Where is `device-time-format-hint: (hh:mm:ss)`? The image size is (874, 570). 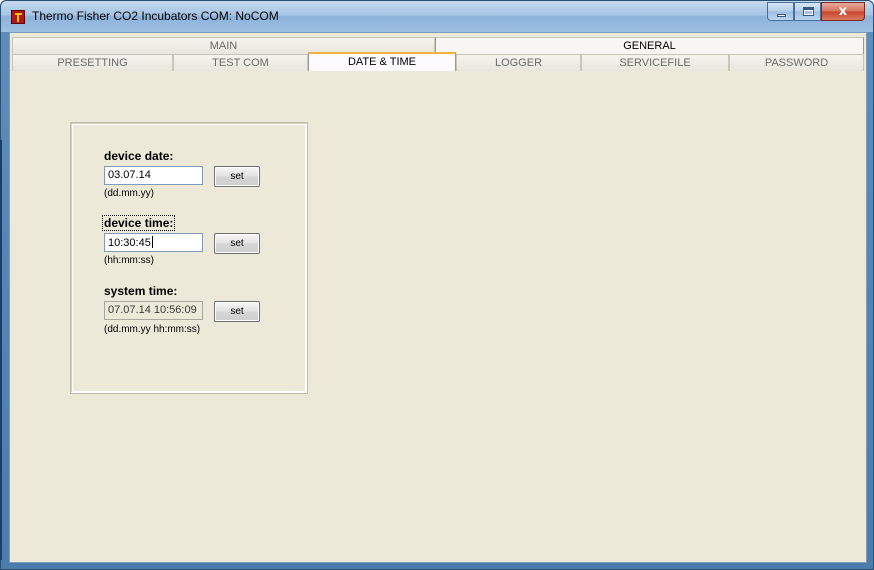 device-time-format-hint: (hh:mm:ss) is located at coordinates (129, 260).